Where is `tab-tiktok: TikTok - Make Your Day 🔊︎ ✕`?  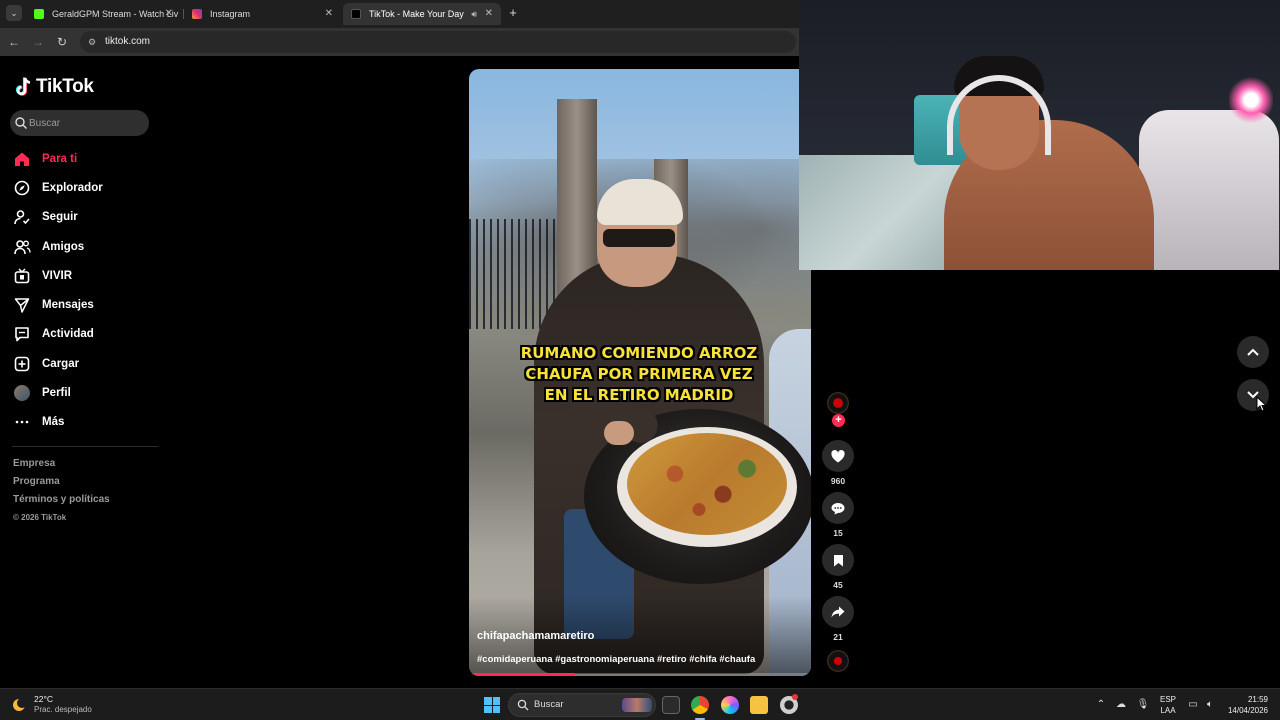
tab-tiktok: TikTok - Make Your Day 🔊︎ ✕ is located at coordinates (422, 14).